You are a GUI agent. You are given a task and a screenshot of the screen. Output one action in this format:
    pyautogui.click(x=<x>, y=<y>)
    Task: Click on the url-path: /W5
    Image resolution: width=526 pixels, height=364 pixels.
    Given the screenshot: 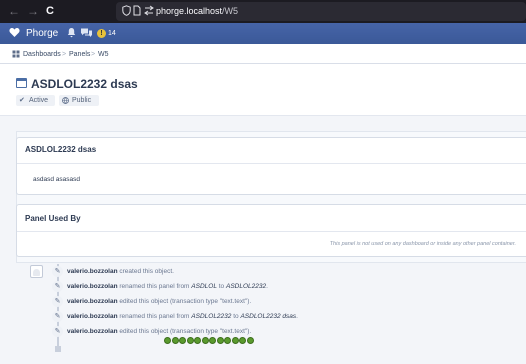 What is the action you would take?
    pyautogui.click(x=230, y=11)
    